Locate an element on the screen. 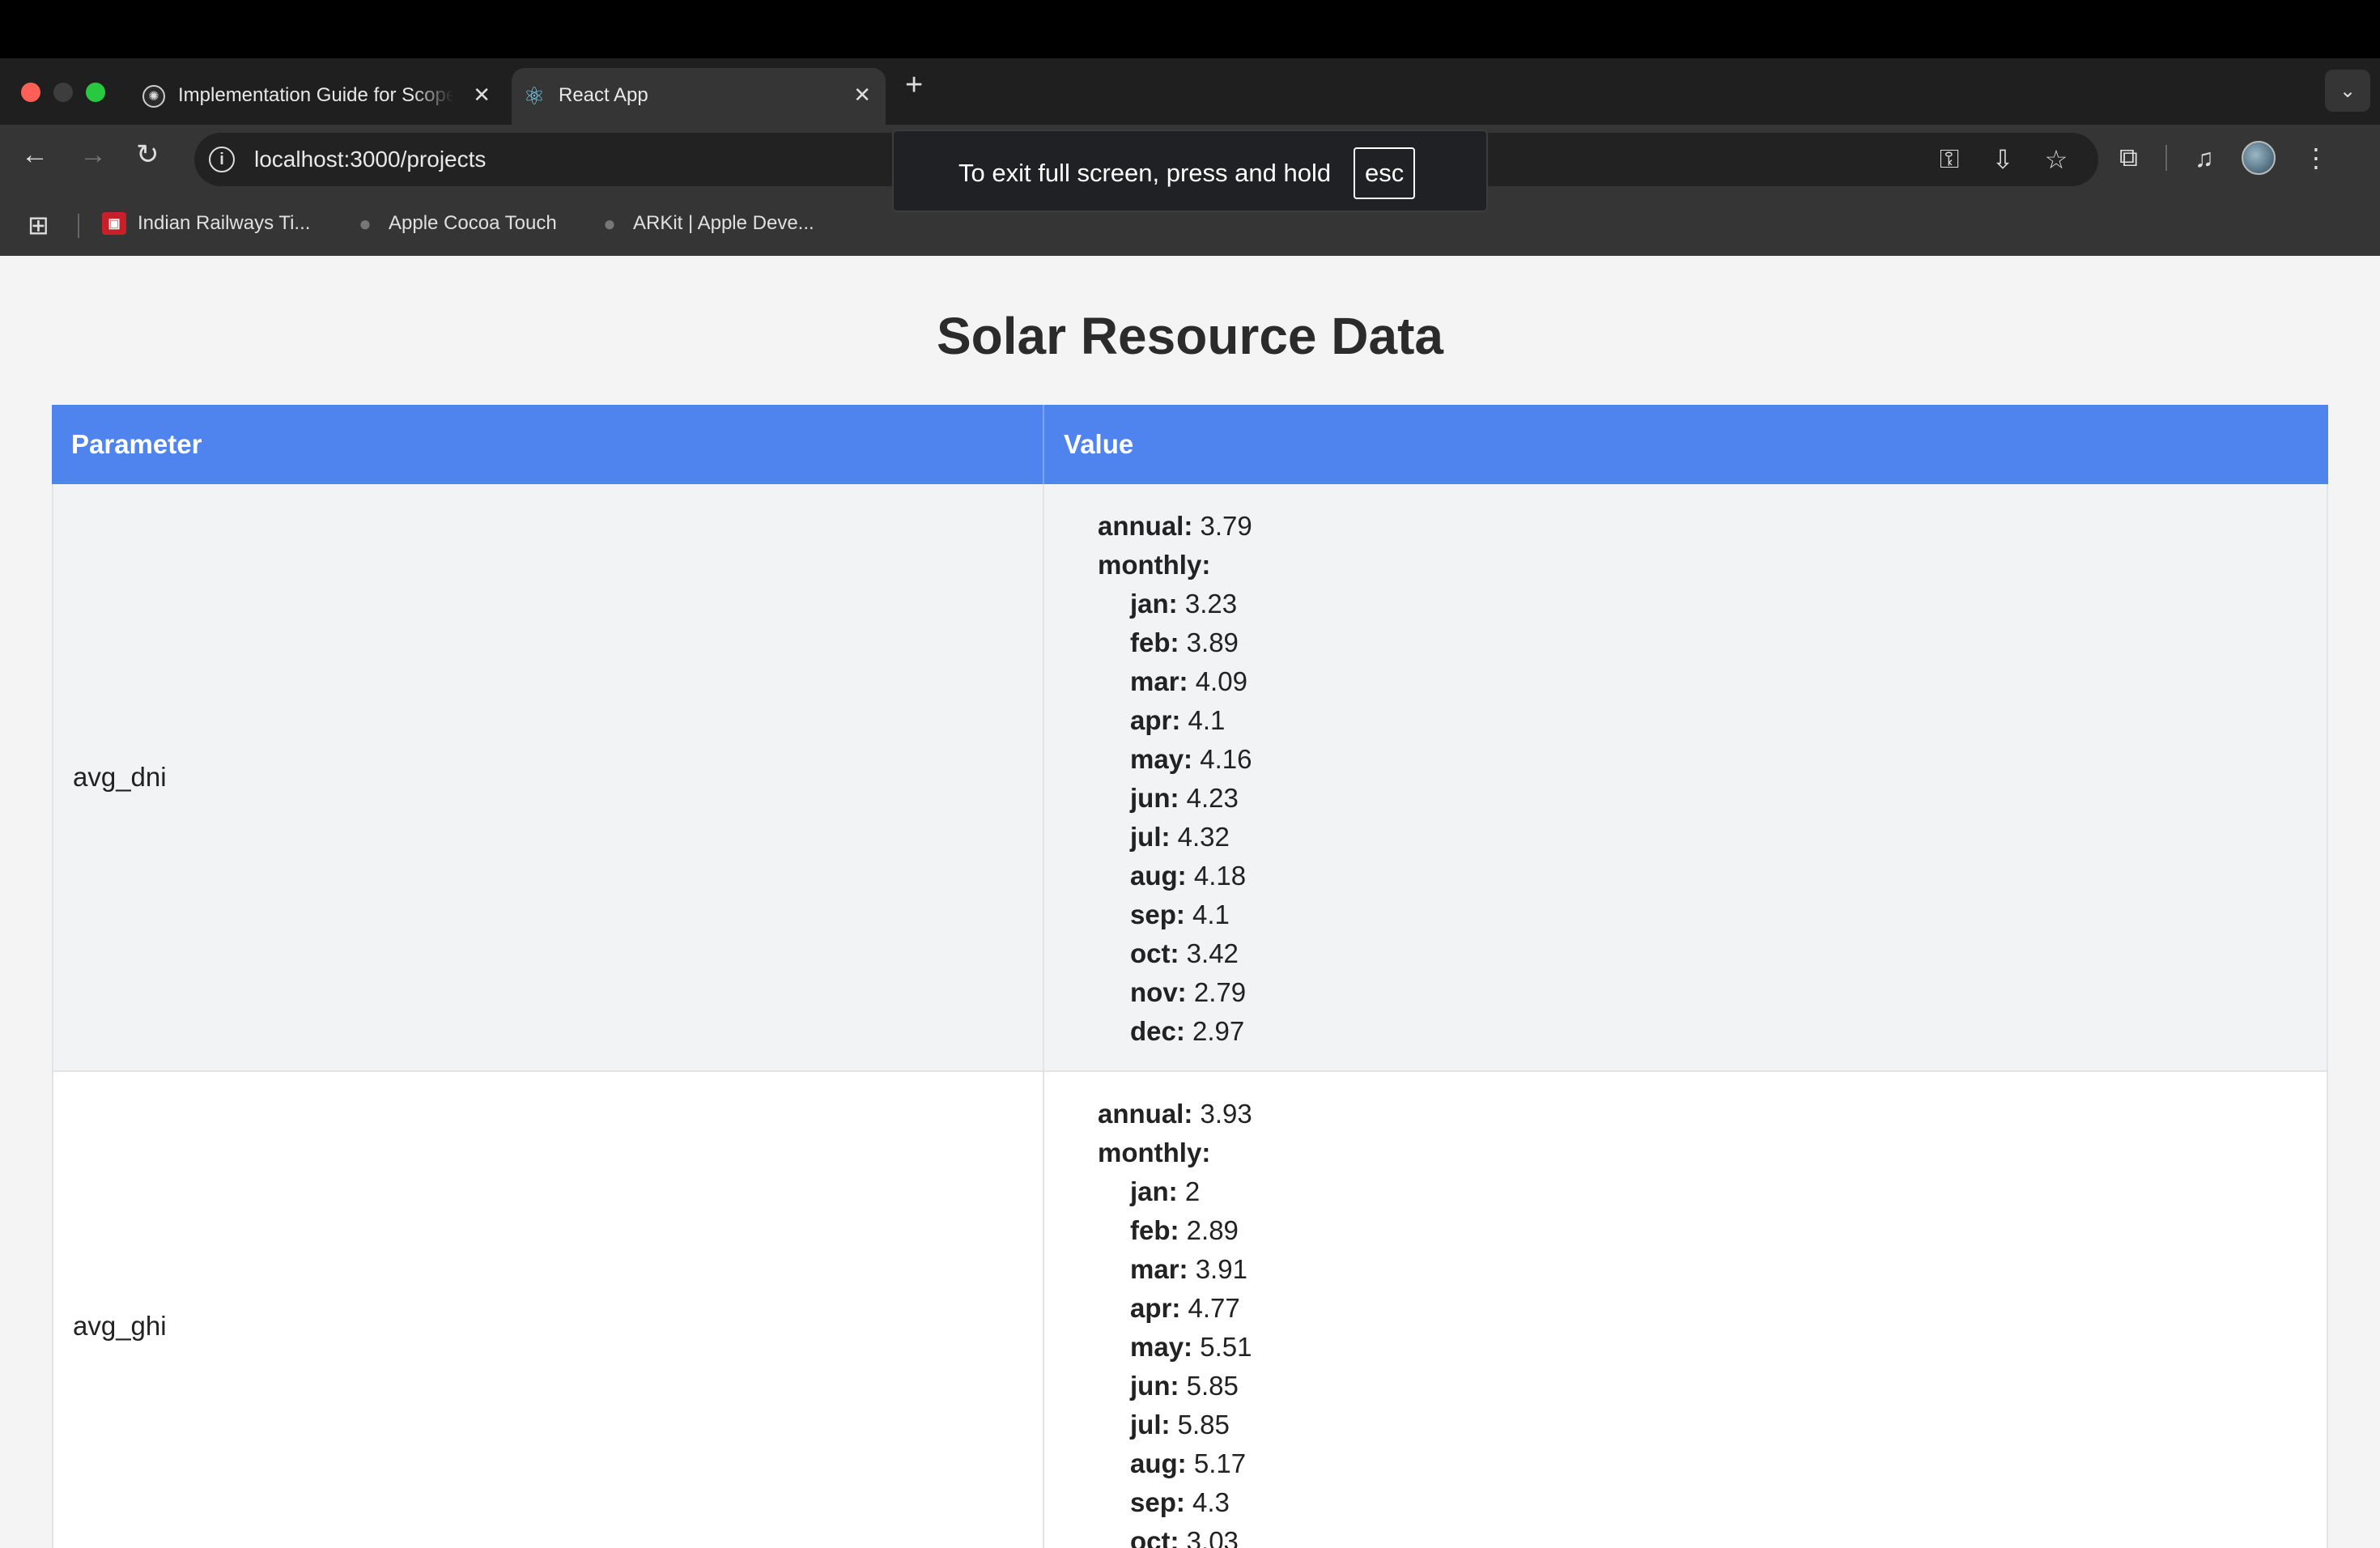 Image resolution: width=2380 pixels, height=1548 pixels. month-item: jan: 3.23 is located at coordinates (1184, 604).